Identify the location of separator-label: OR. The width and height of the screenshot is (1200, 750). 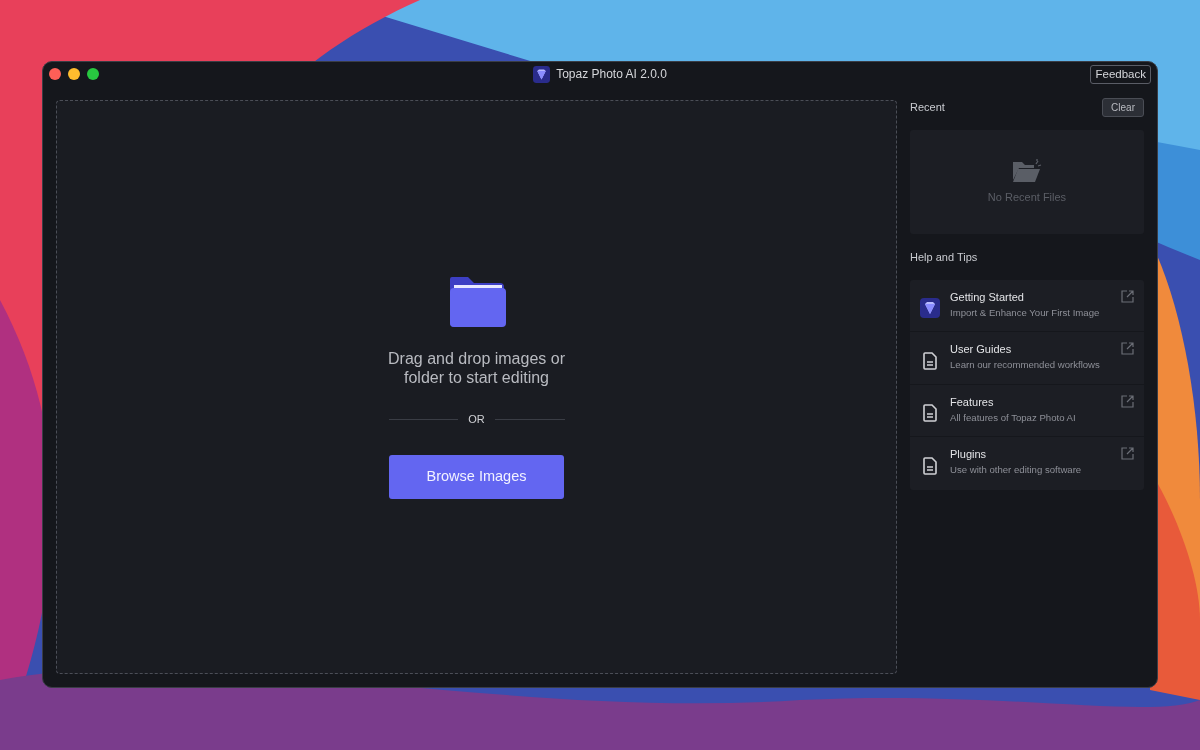
(476, 419).